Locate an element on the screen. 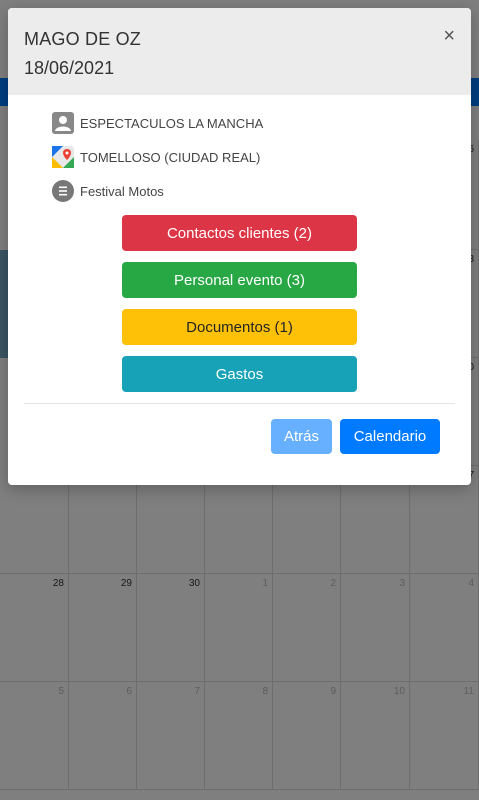 Image resolution: width=479 pixels, height=800 pixels. info-row-client: ESPECTACULOS LA MANCHA is located at coordinates (157, 123).